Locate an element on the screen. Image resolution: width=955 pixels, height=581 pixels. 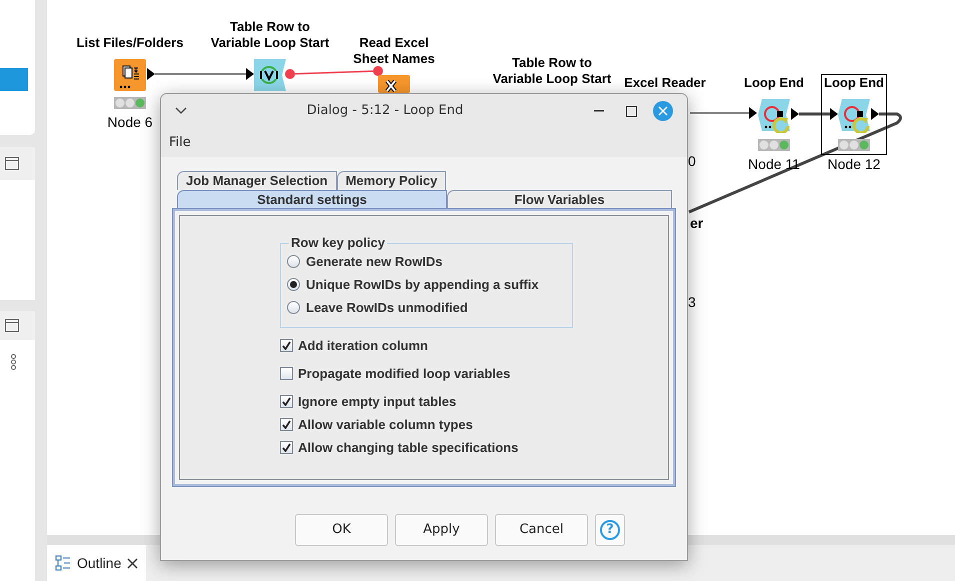
node-label: Excel Reader is located at coordinates (665, 83).